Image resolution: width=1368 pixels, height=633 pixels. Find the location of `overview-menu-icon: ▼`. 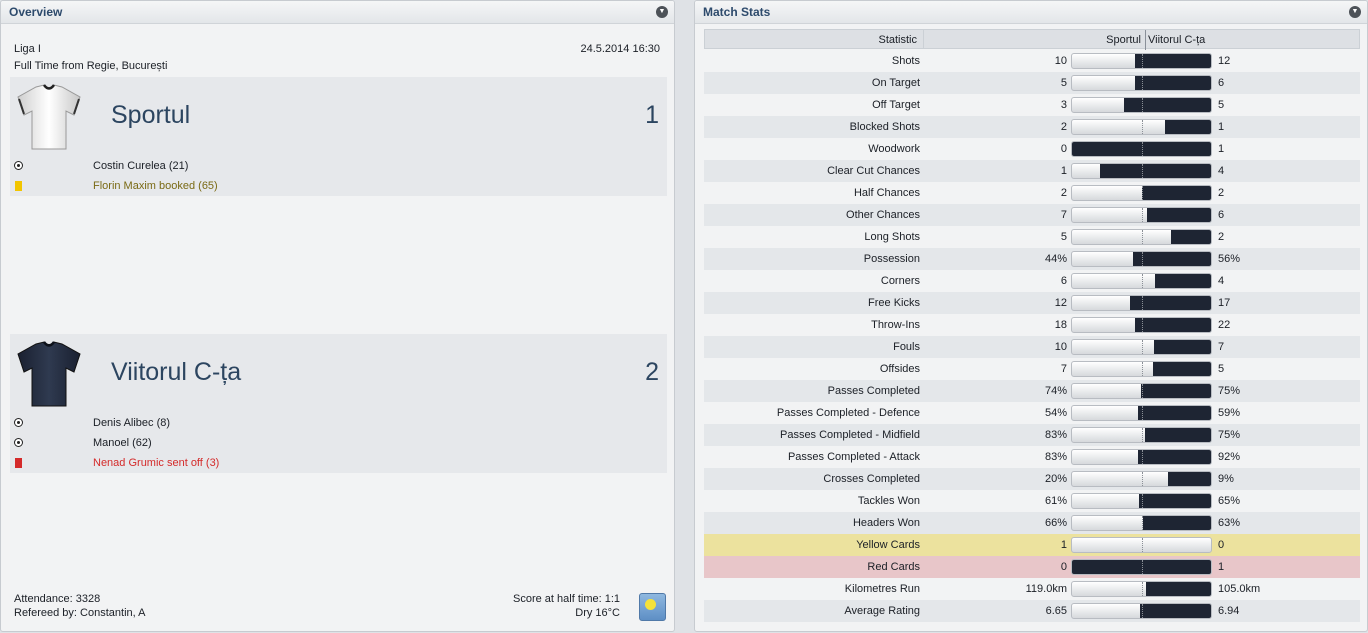

overview-menu-icon: ▼ is located at coordinates (662, 12).